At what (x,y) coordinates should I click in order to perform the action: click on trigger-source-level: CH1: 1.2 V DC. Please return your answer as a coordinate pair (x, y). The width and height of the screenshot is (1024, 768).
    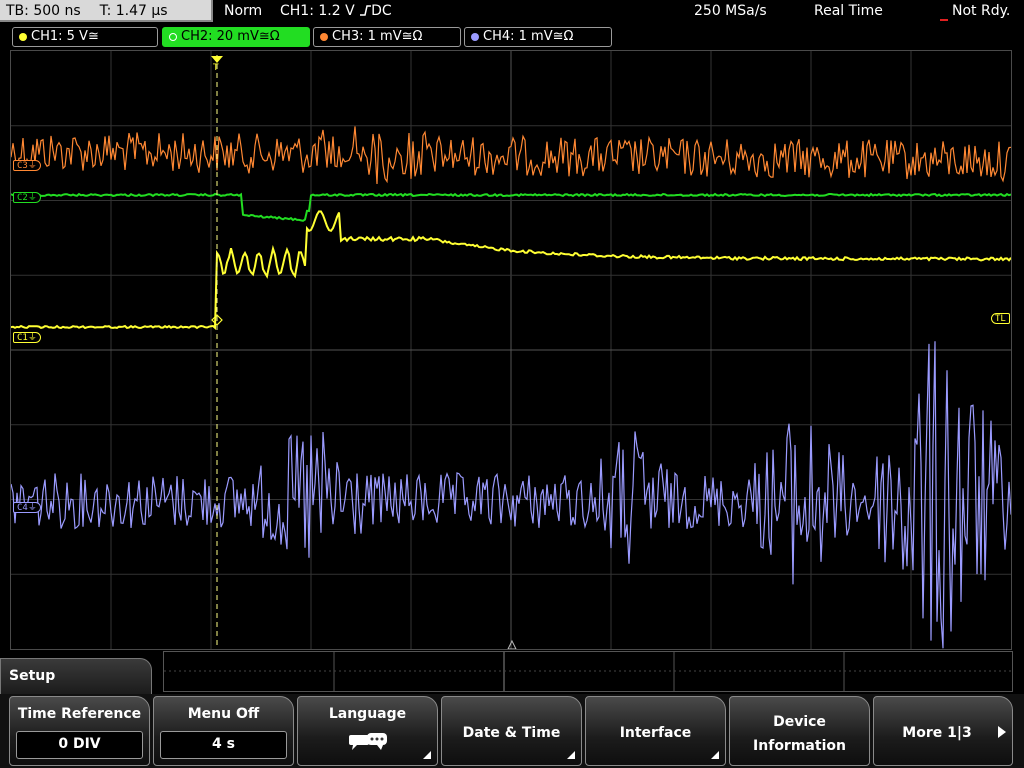
    Looking at the image, I should click on (336, 11).